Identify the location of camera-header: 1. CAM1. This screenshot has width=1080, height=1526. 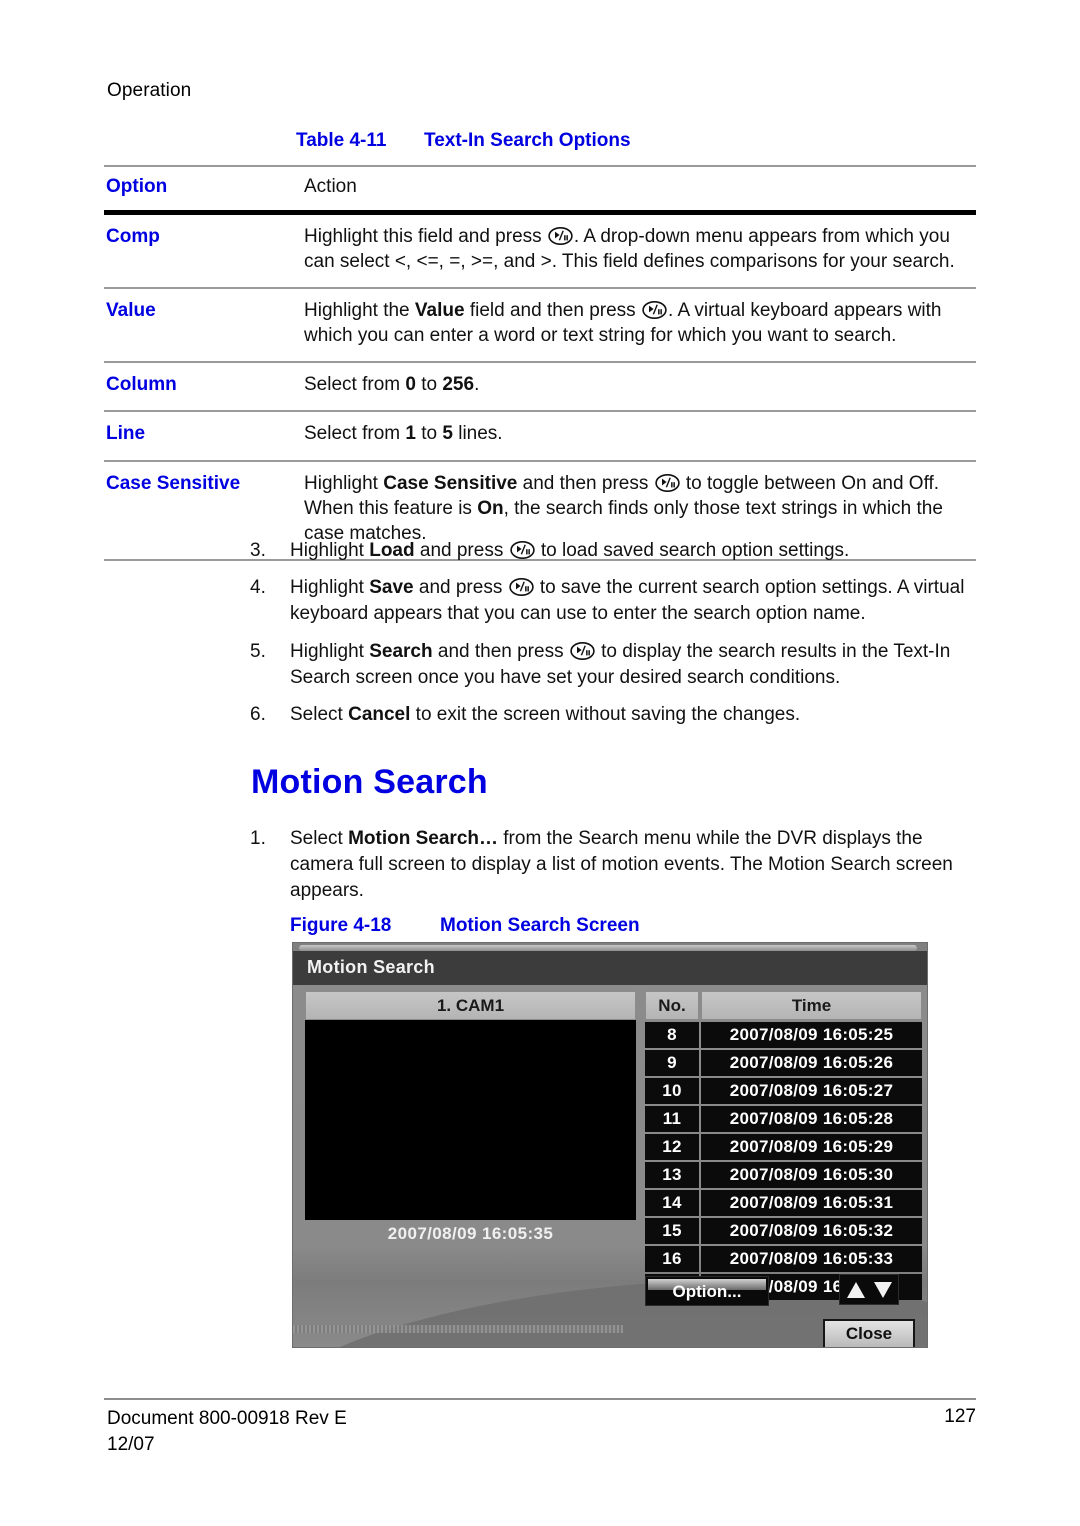
(470, 1005).